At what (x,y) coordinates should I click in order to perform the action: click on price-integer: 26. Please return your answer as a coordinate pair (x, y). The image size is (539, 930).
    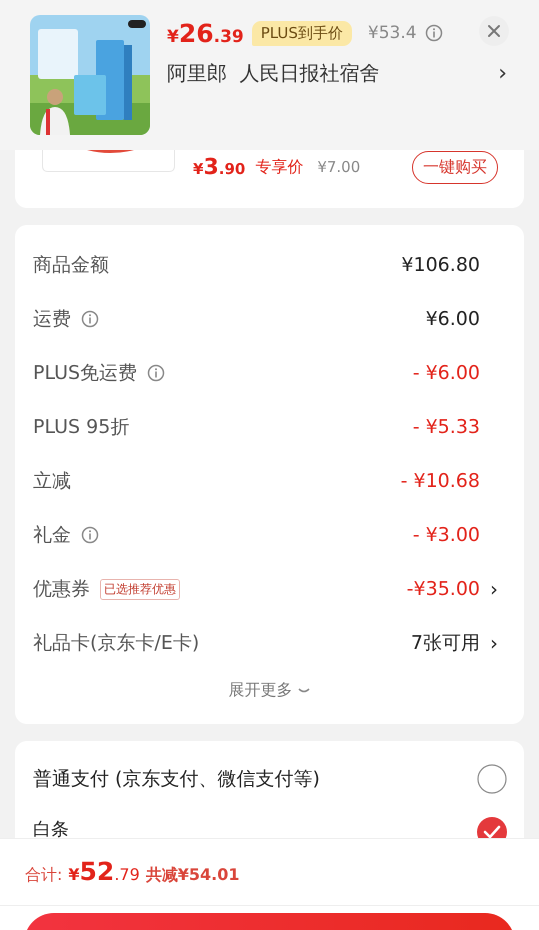
    Looking at the image, I should click on (196, 33).